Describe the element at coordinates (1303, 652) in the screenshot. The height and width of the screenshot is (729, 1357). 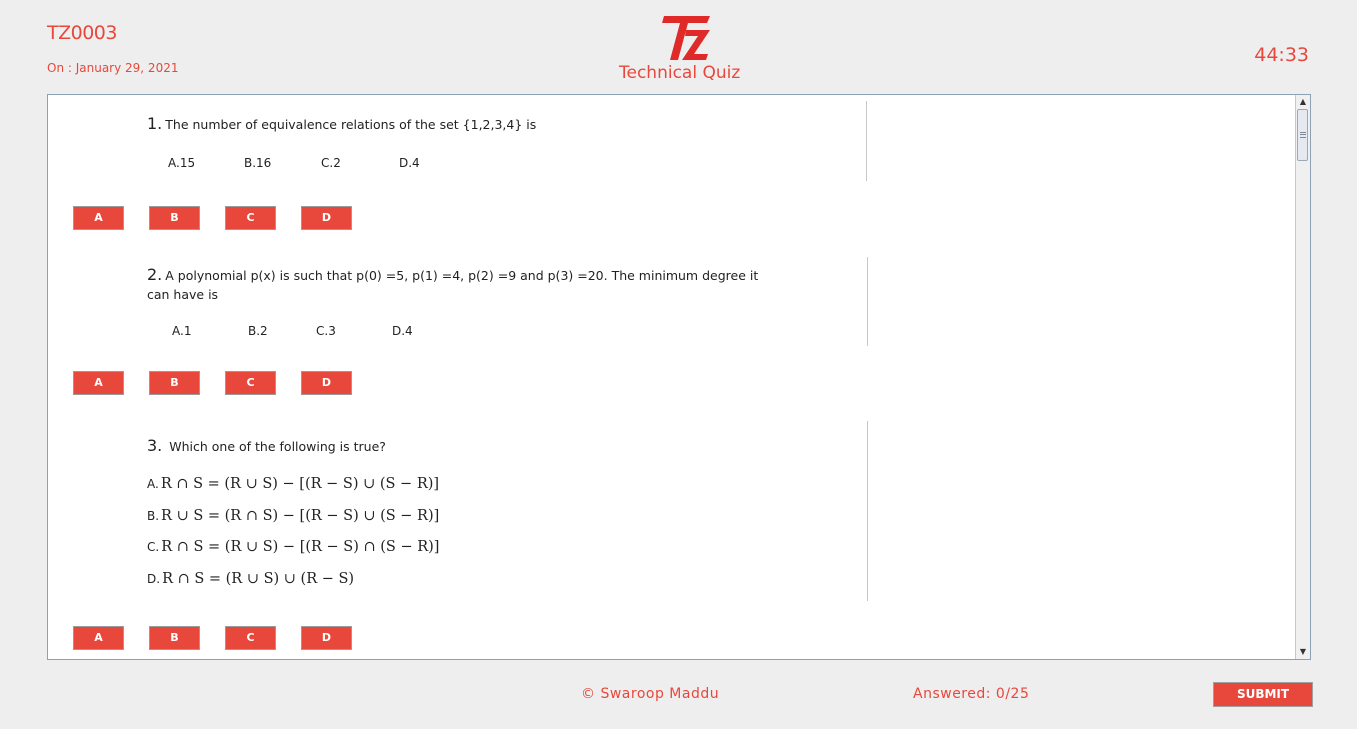
I see `scroll-down-icon: ▼` at that location.